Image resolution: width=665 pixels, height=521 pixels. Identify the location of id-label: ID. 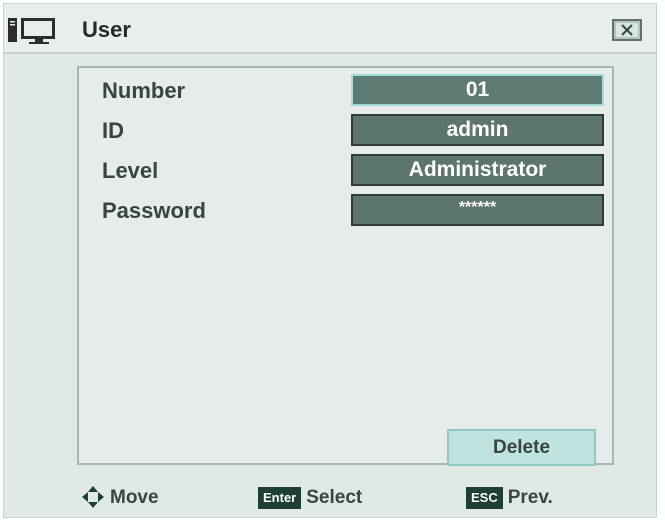
(113, 130).